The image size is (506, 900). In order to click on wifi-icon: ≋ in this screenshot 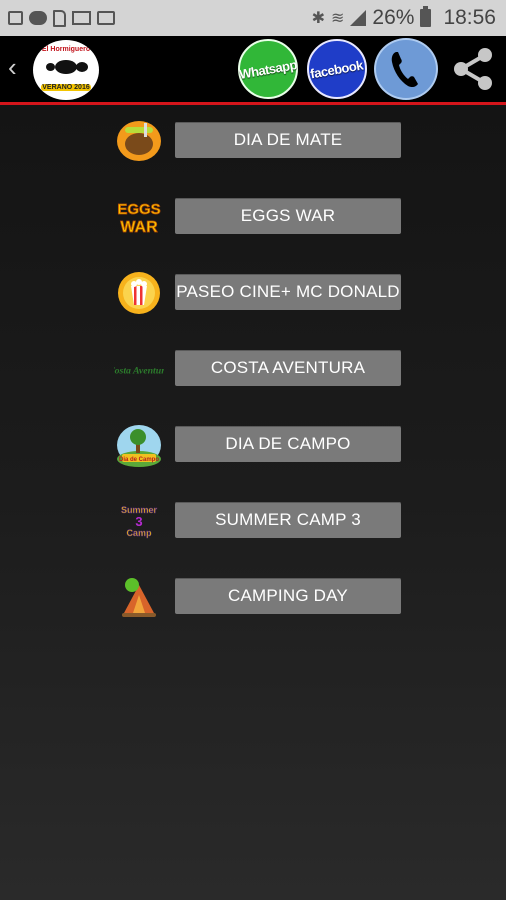, I will do `click(338, 18)`.